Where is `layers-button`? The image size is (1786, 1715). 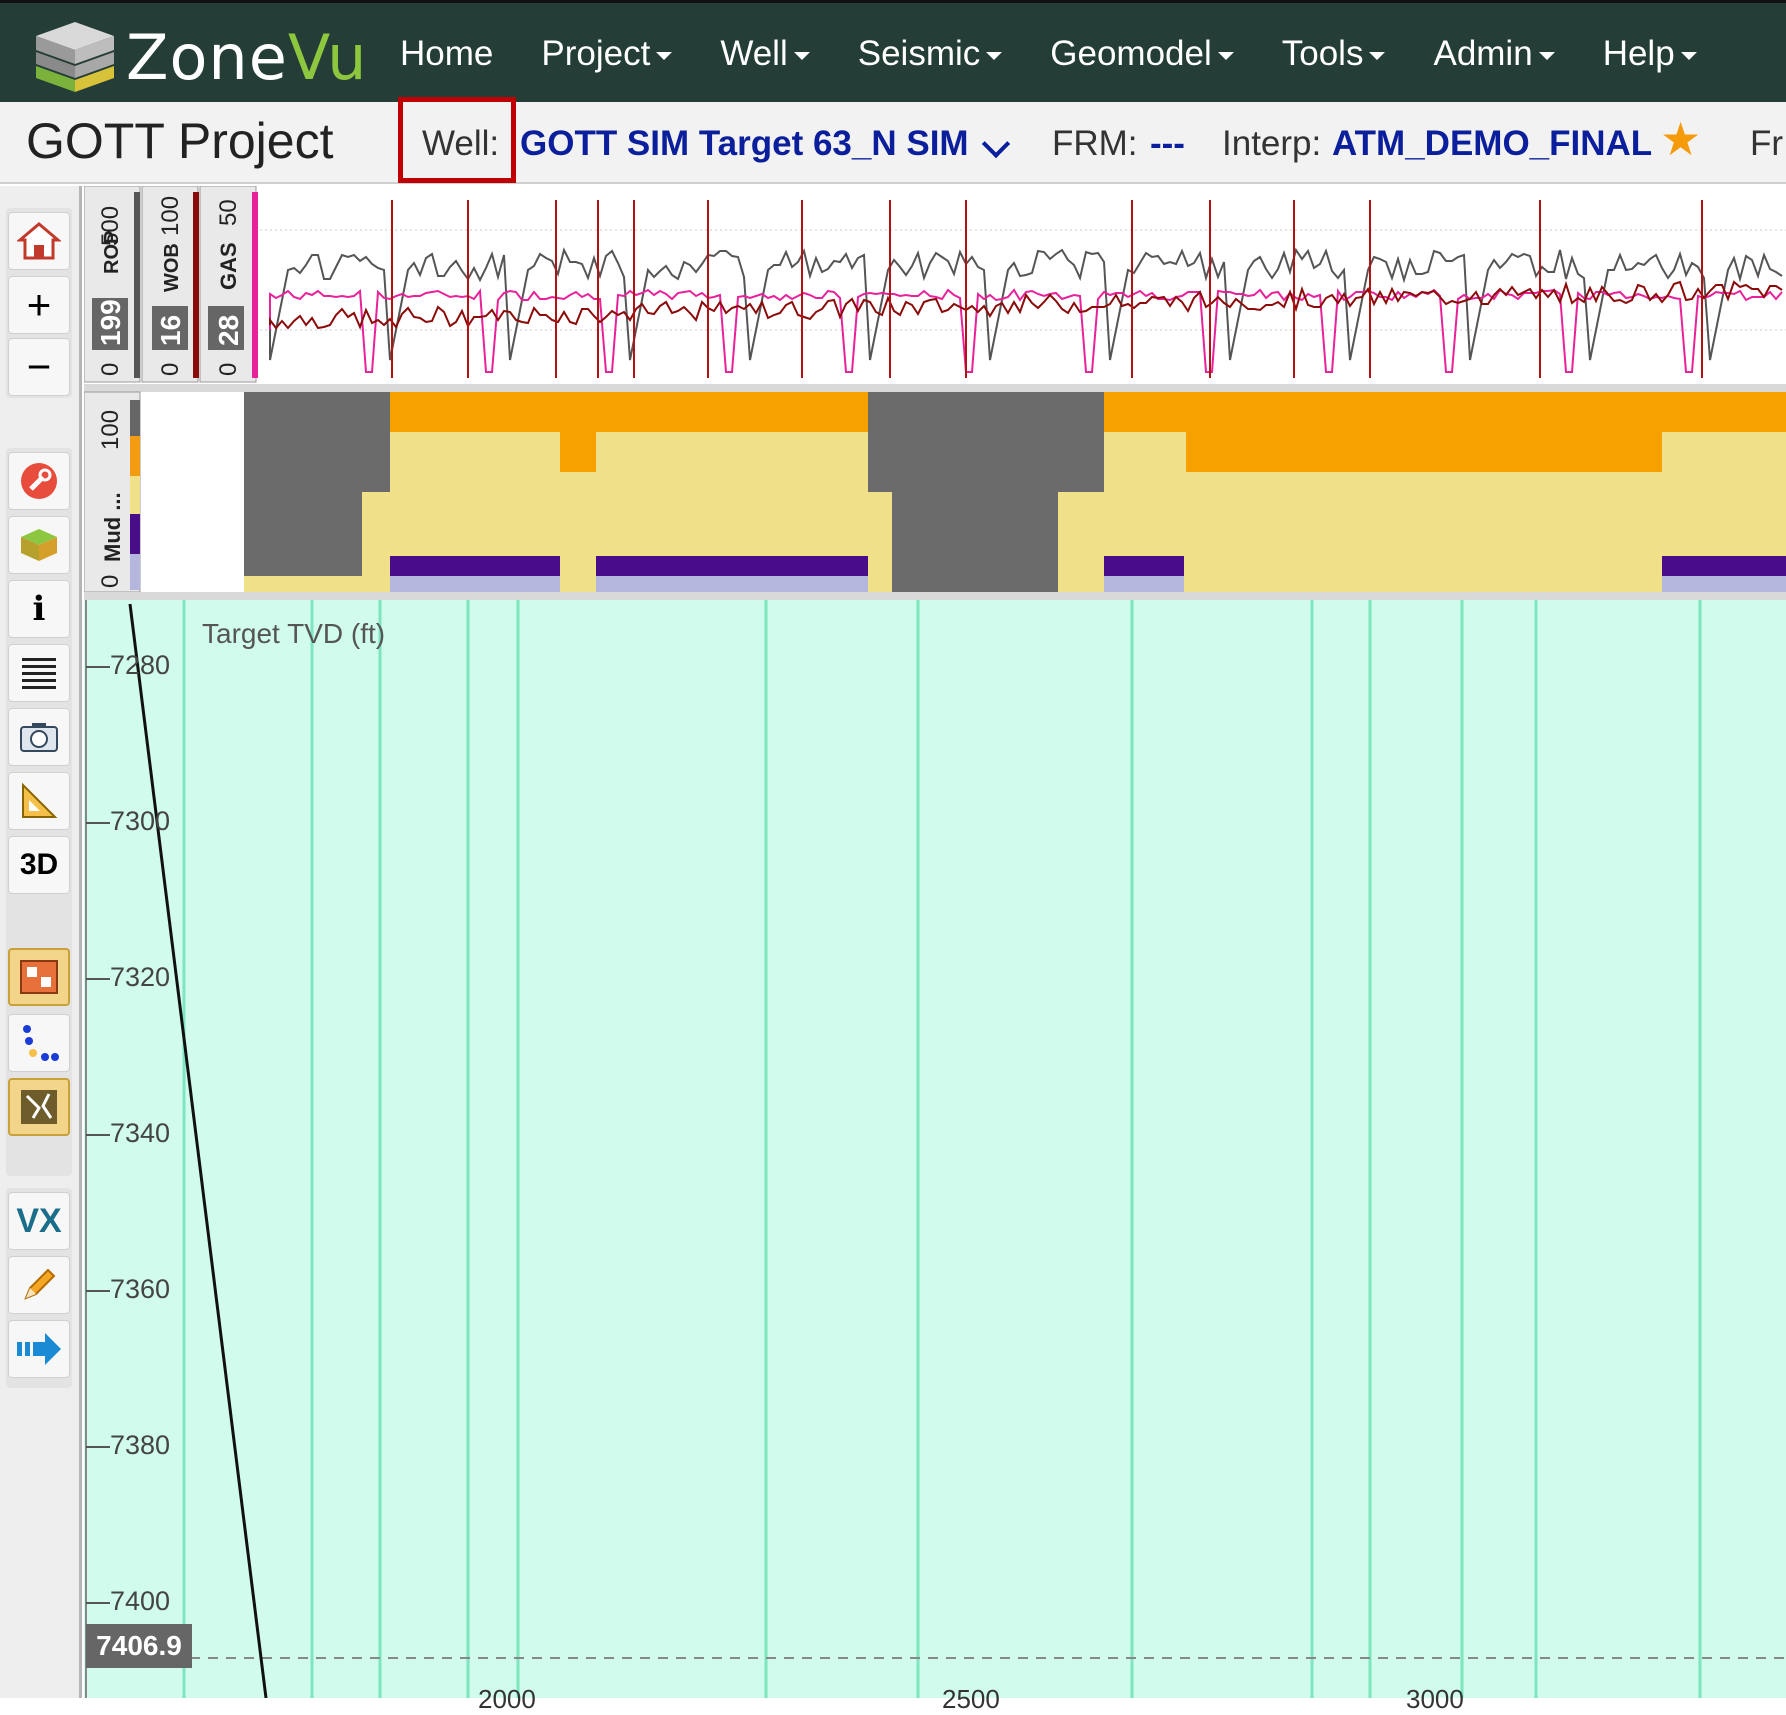 layers-button is located at coordinates (39, 545).